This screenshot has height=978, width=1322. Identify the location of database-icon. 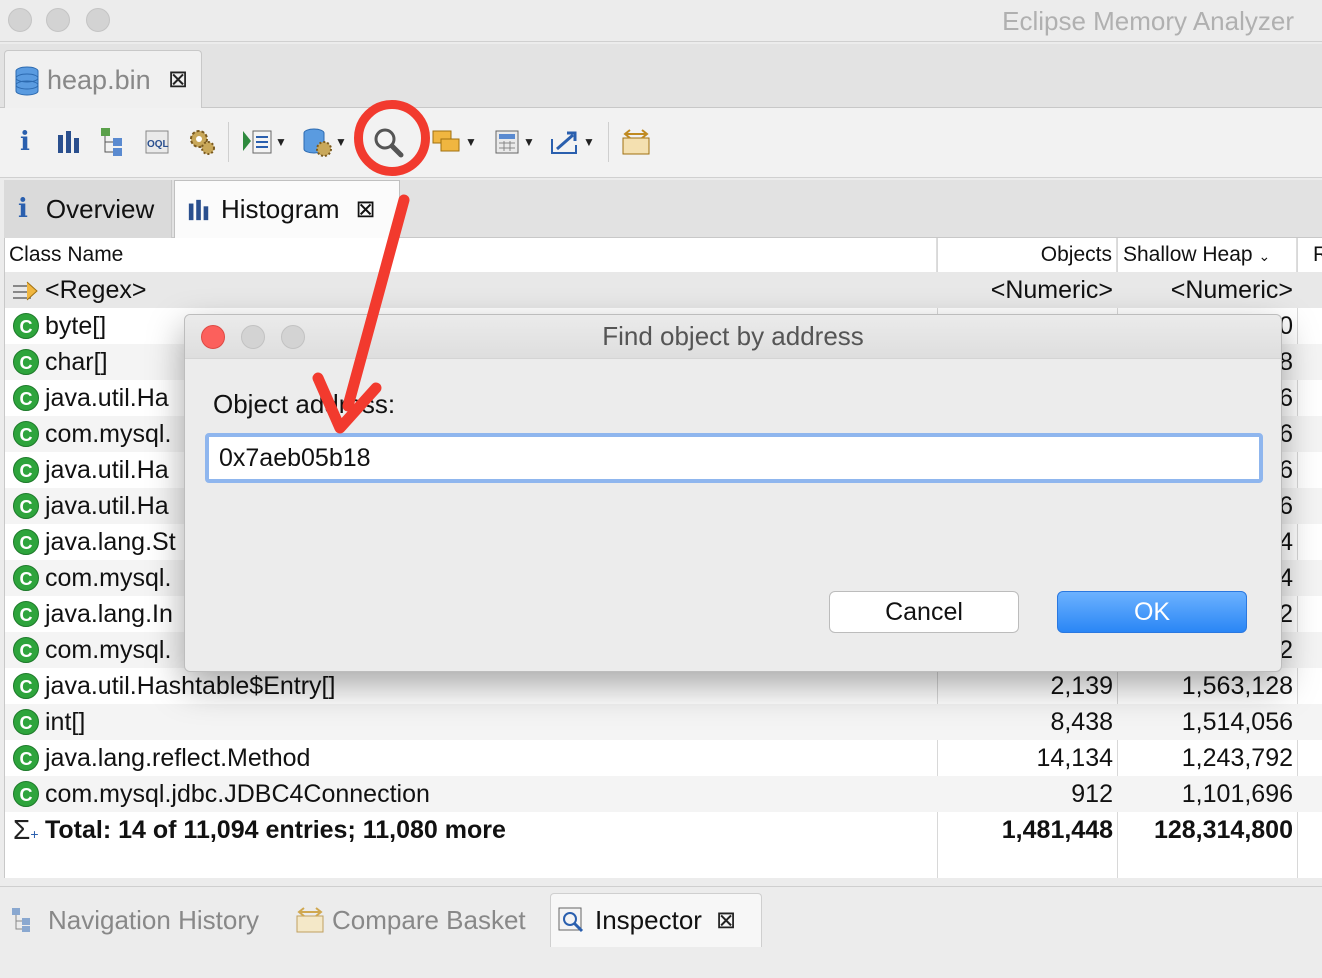
(27, 81).